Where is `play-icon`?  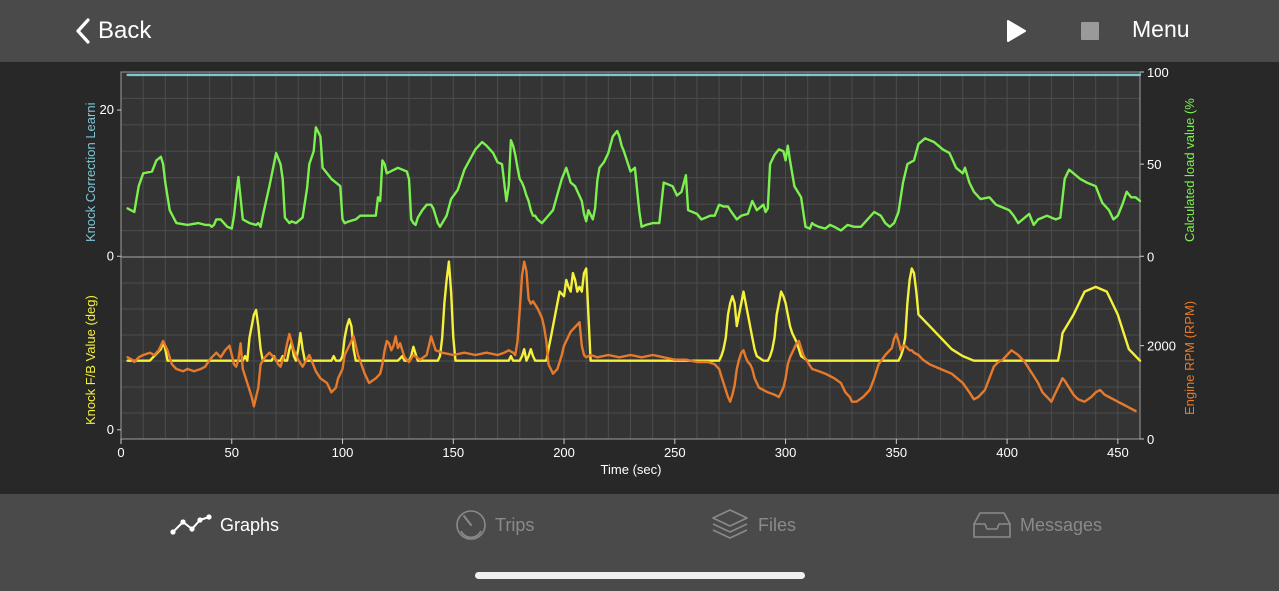
play-icon is located at coordinates (1016, 31).